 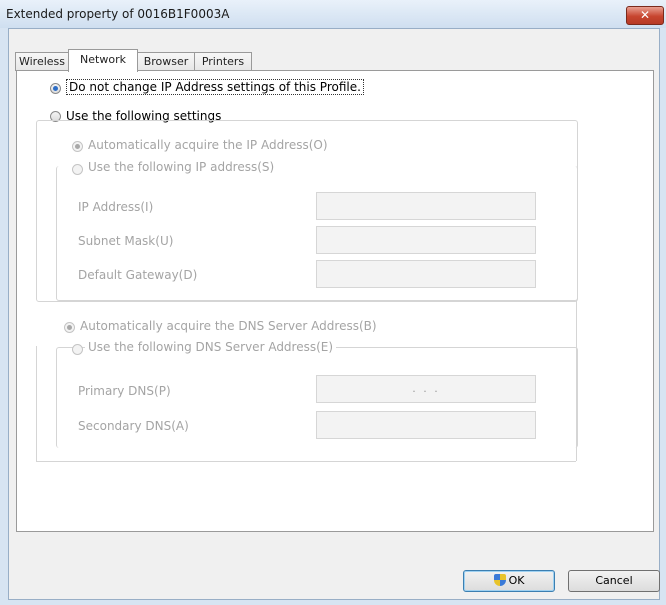 I want to click on manual-ip-label: Use the following IP address(S), so click(x=181, y=167).